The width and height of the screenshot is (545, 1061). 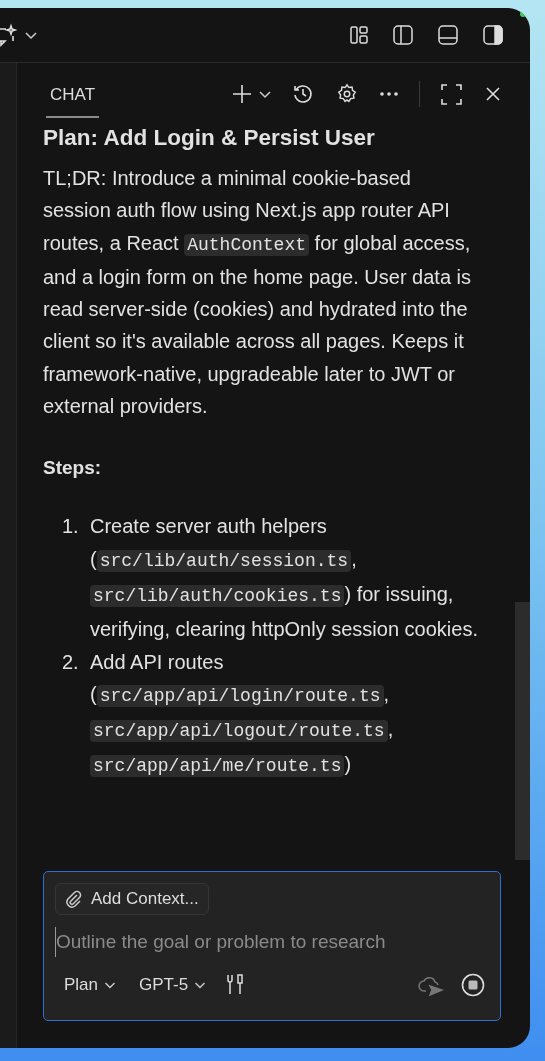 I want to click on paperclip-icon, so click(x=74, y=899).